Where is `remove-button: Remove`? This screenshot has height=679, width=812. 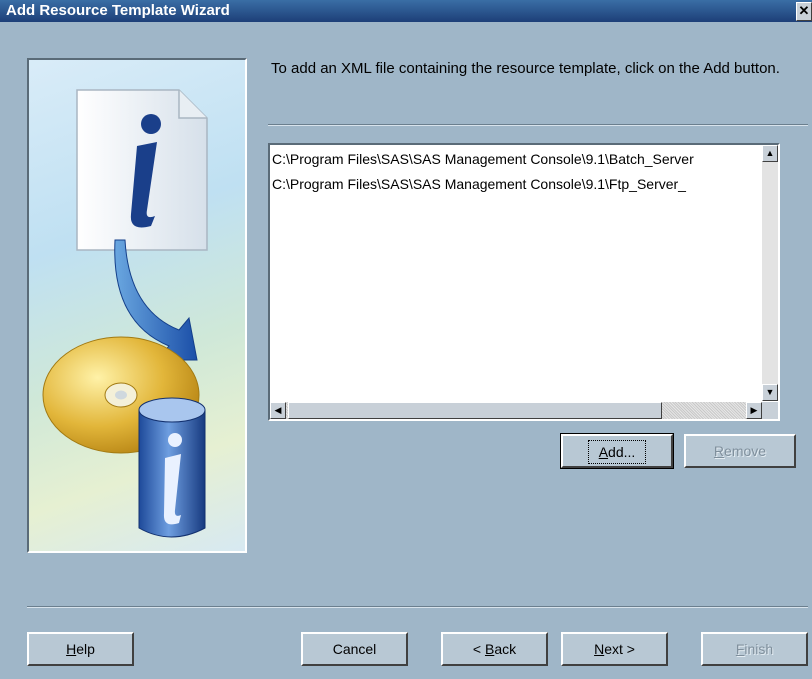
remove-button: Remove is located at coordinates (740, 451).